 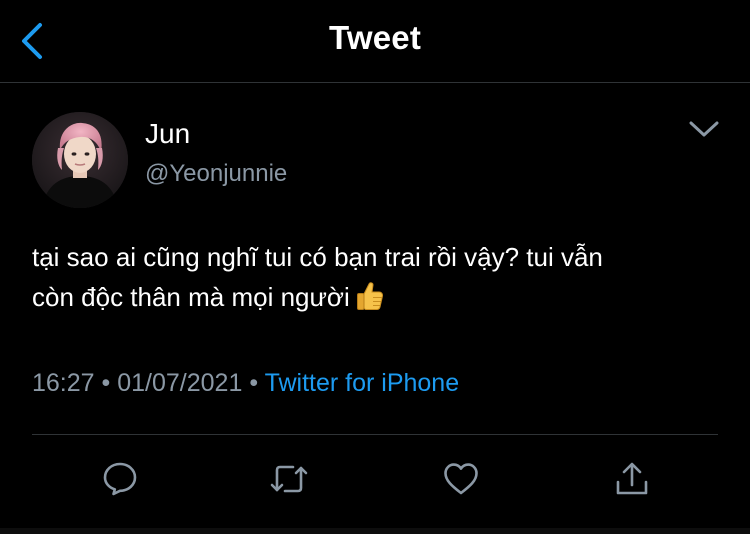 What do you see at coordinates (63, 383) in the screenshot?
I see `tweet-time: 16:27` at bounding box center [63, 383].